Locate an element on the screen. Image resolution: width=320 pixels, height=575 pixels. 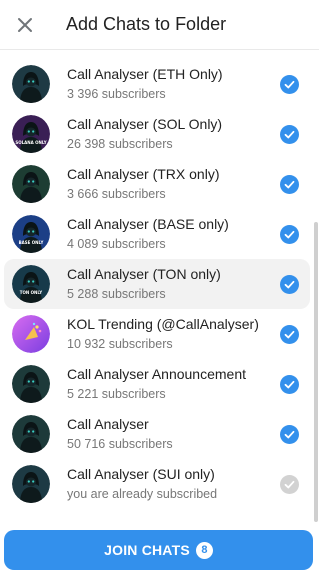
join-chats-label: JOIN CHATS is located at coordinates (147, 550).